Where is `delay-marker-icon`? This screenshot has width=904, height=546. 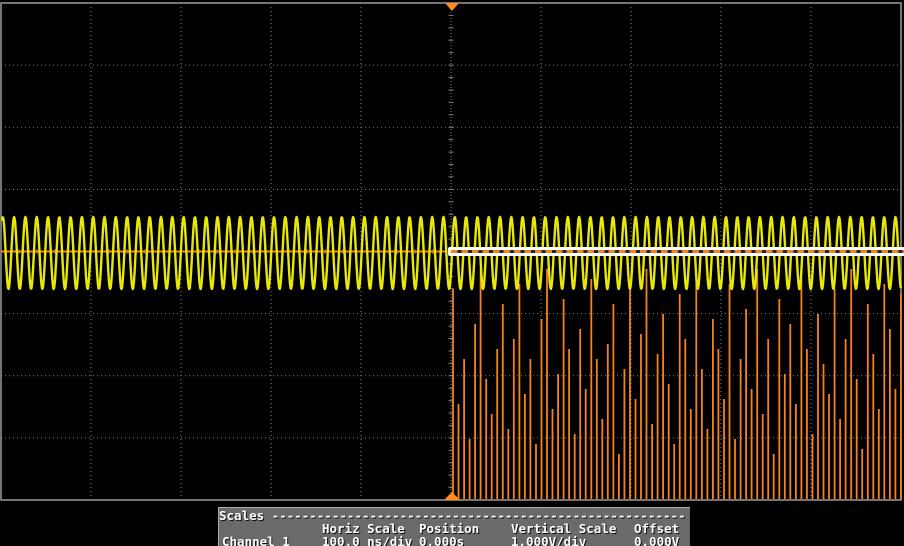 delay-marker-icon is located at coordinates (452, 496).